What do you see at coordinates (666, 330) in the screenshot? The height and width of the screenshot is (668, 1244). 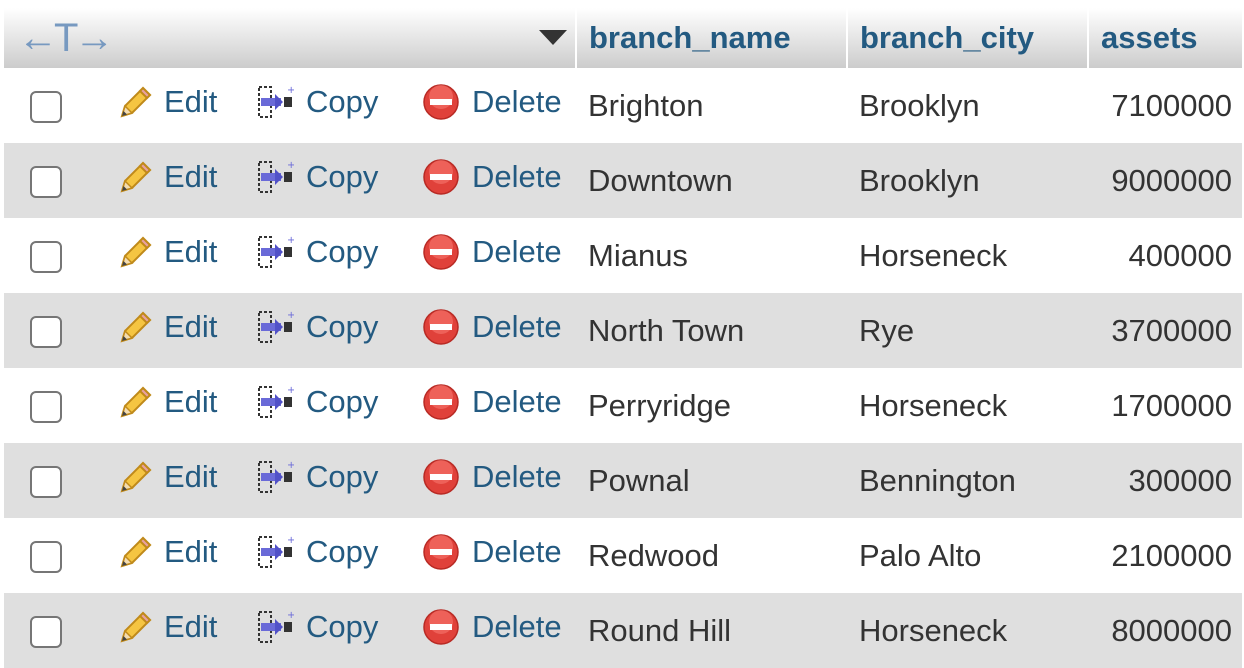 I see `cell-branch-name: North Town` at bounding box center [666, 330].